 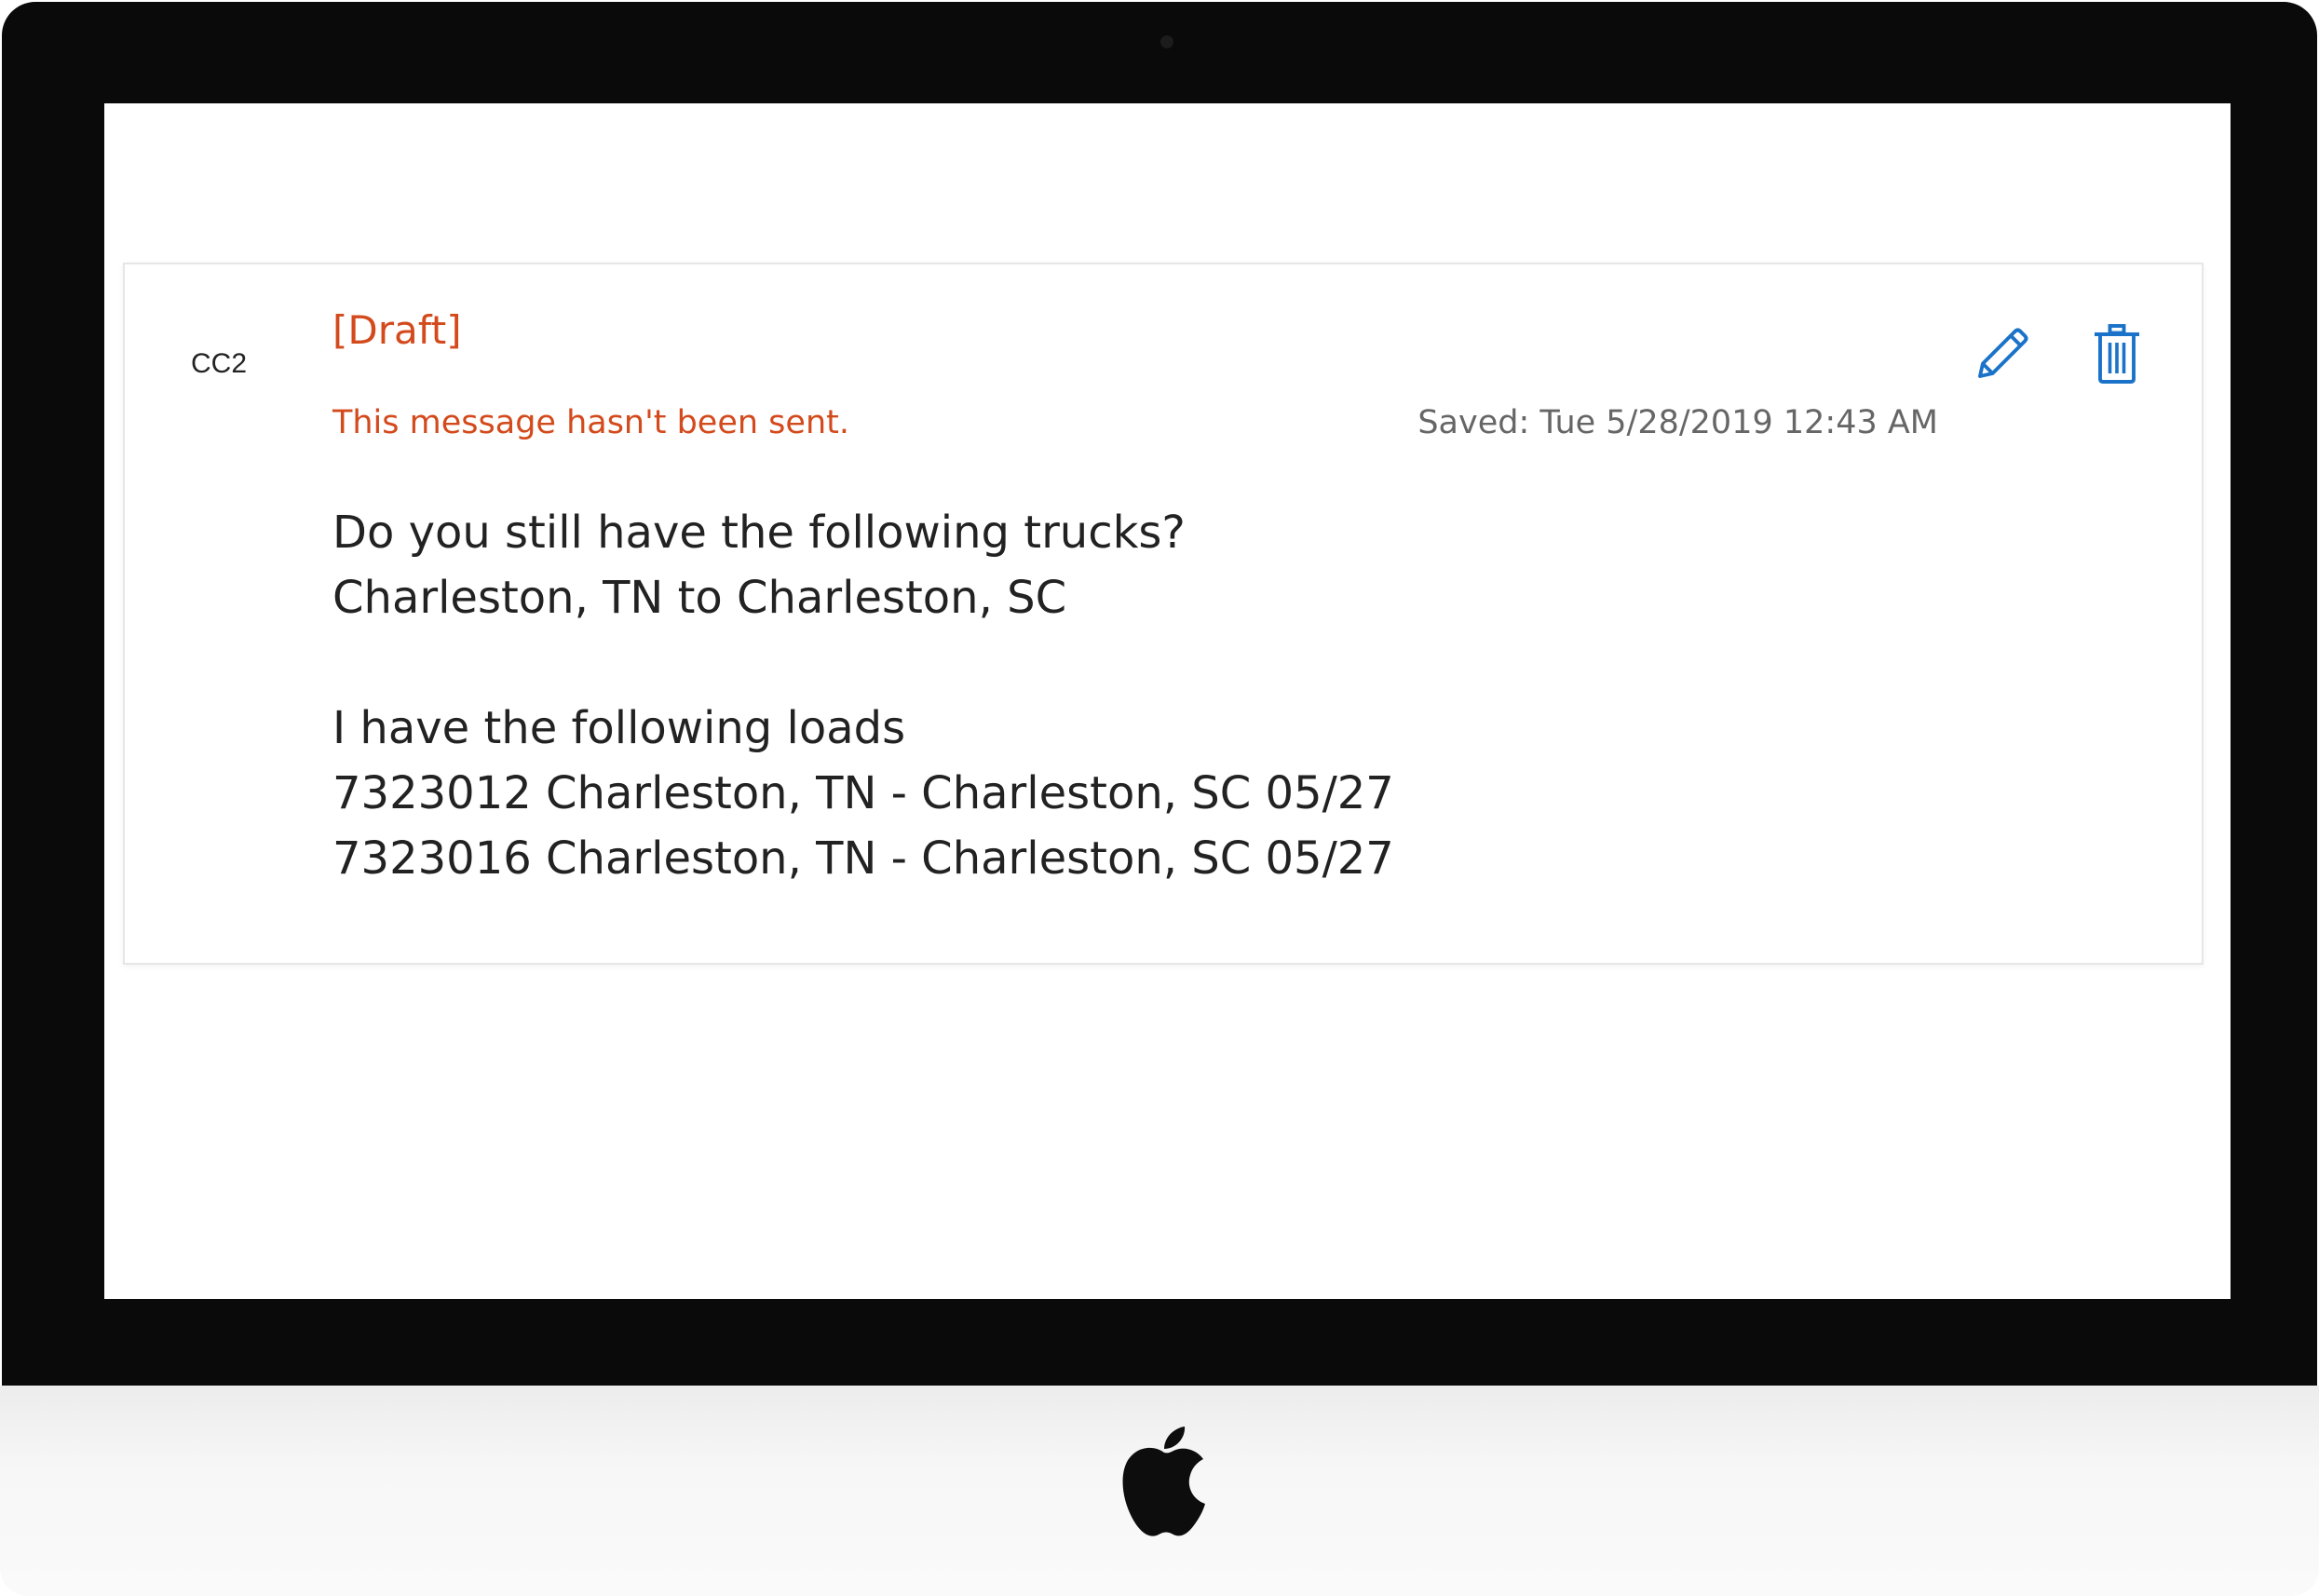 I want to click on body-line: I have the following loads, so click(x=619, y=728).